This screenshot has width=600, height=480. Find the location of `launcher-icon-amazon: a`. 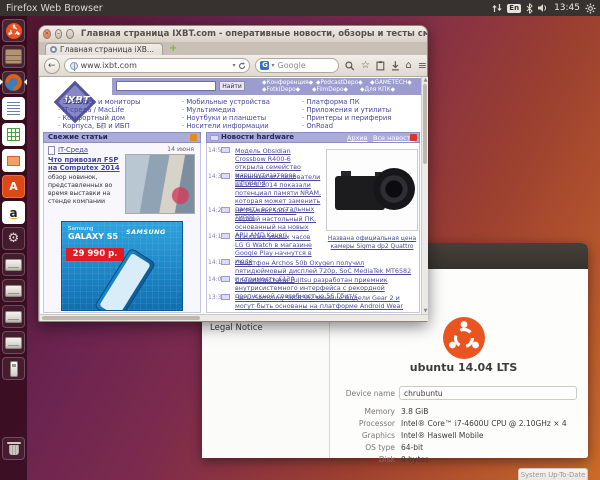

launcher-icon-amazon: a is located at coordinates (13, 212).